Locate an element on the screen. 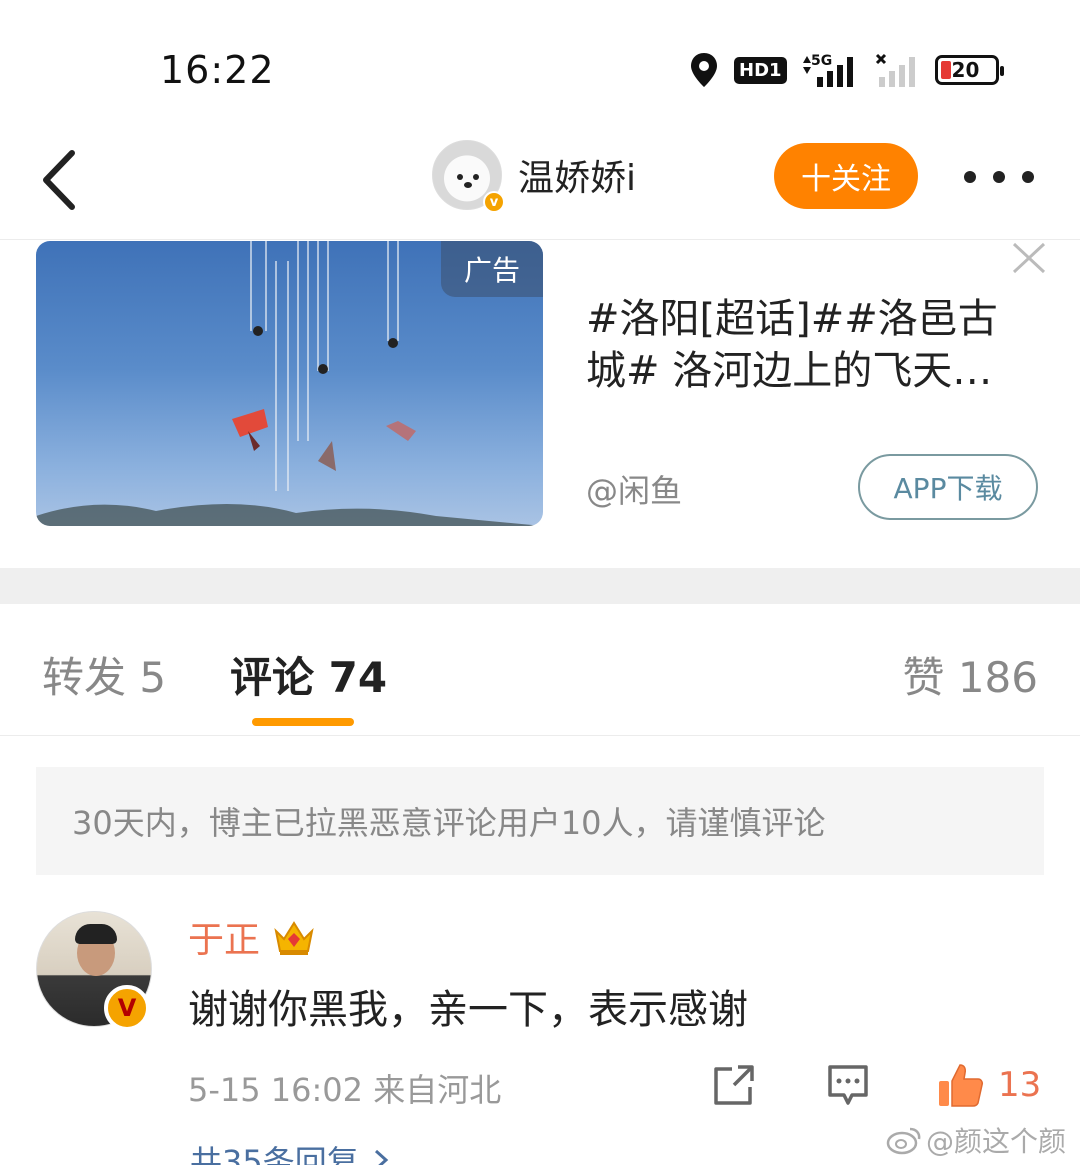 Image resolution: width=1080 pixels, height=1165 pixels. weibo-icon is located at coordinates (903, 1141).